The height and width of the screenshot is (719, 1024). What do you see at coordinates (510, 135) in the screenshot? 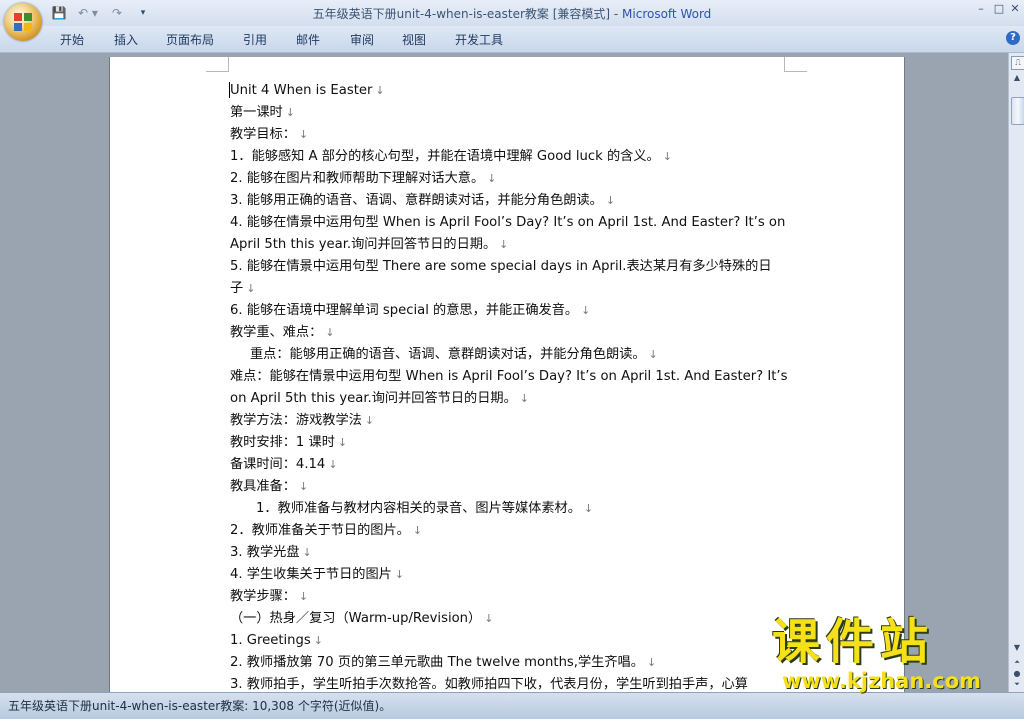
I see `document-line: 教学目标： ↓` at bounding box center [510, 135].